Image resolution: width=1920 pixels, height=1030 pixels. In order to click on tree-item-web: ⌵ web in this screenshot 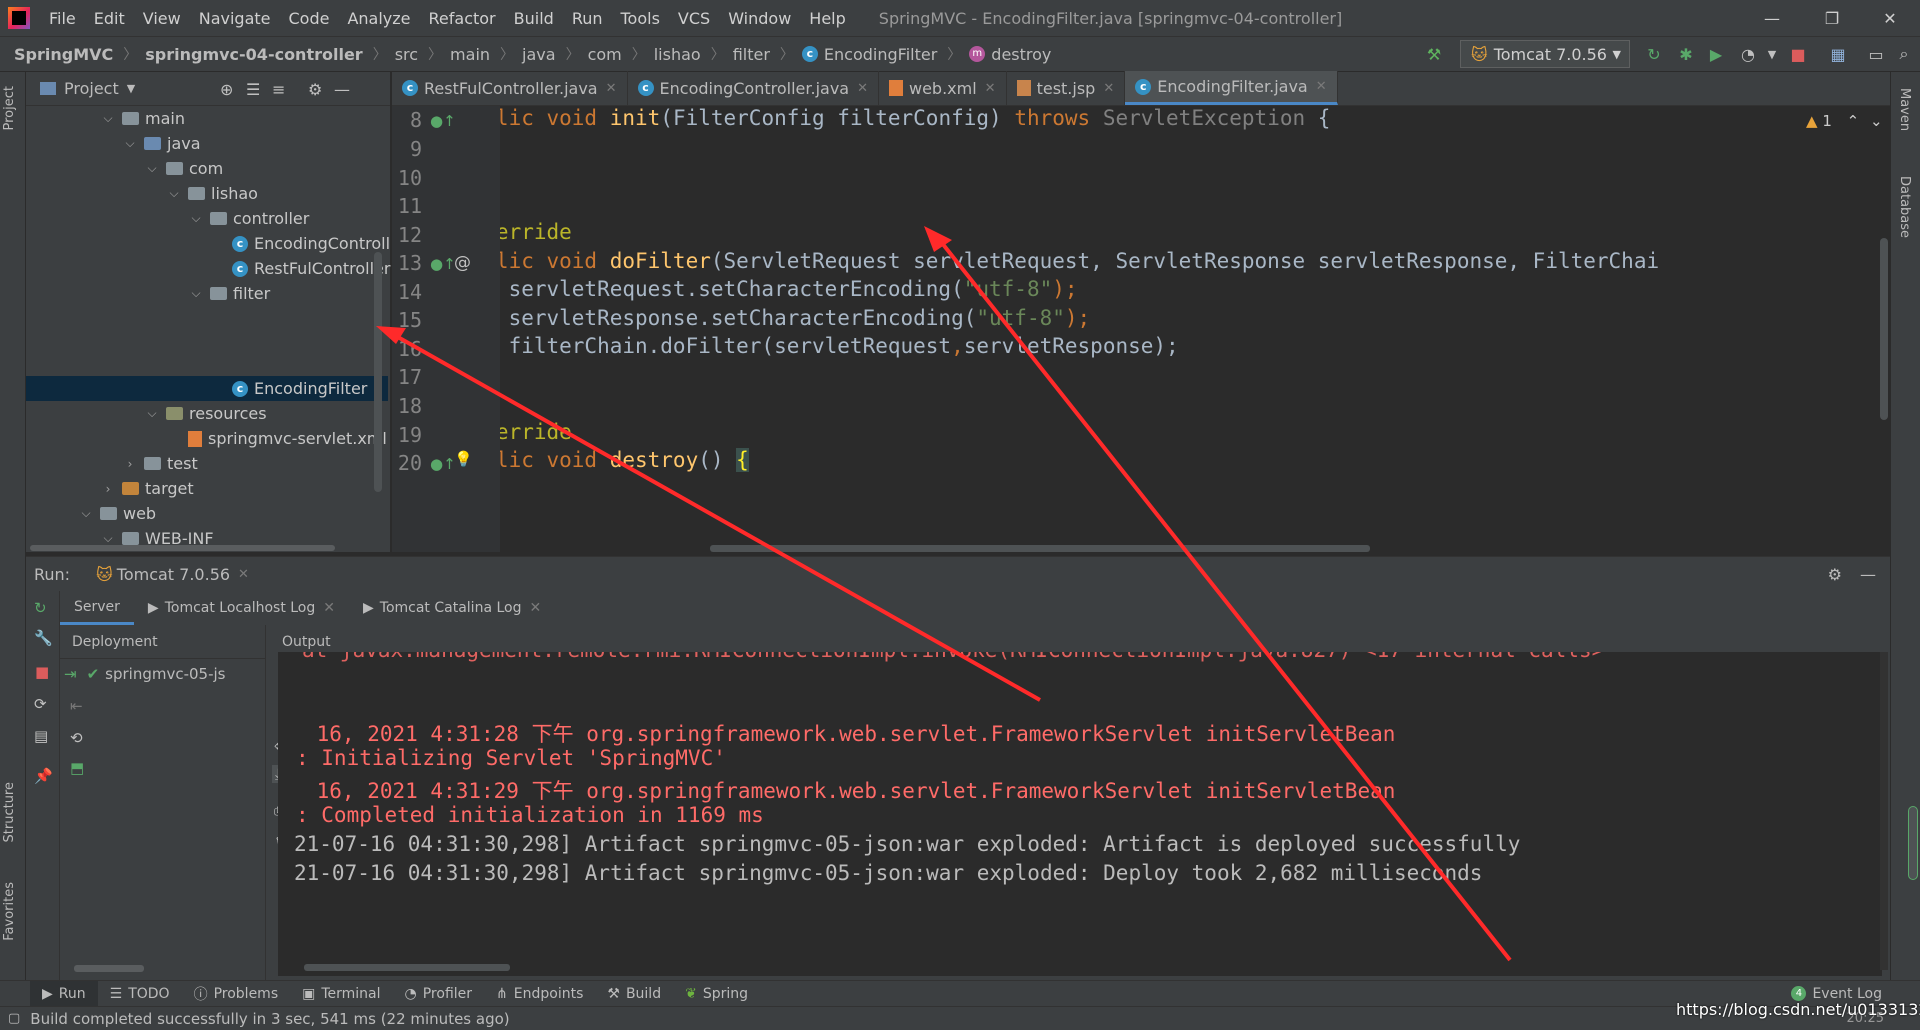, I will do `click(117, 513)`.